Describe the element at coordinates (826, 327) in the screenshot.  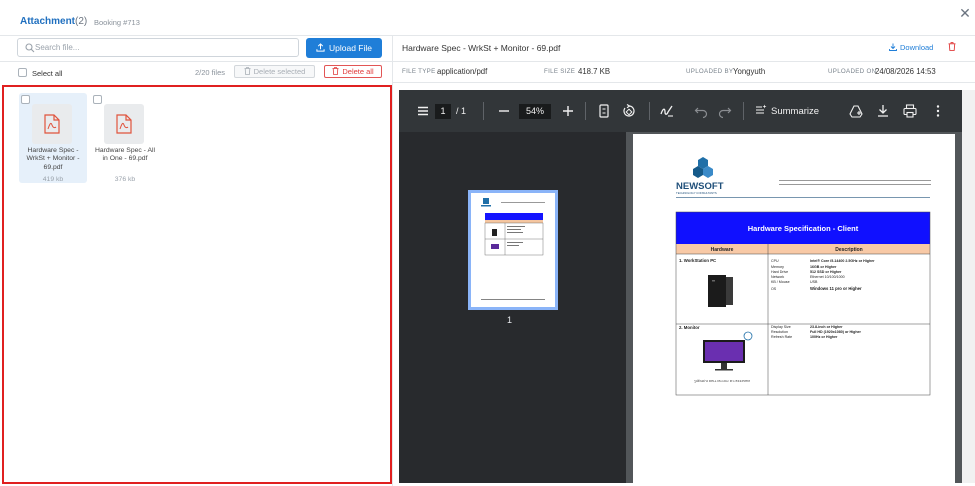
I see `spec-value: 23.8-inch or Higher` at that location.